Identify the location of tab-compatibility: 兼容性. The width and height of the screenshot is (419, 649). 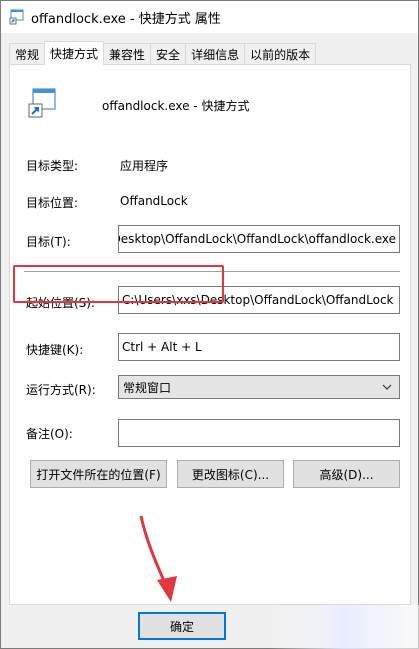
(127, 54).